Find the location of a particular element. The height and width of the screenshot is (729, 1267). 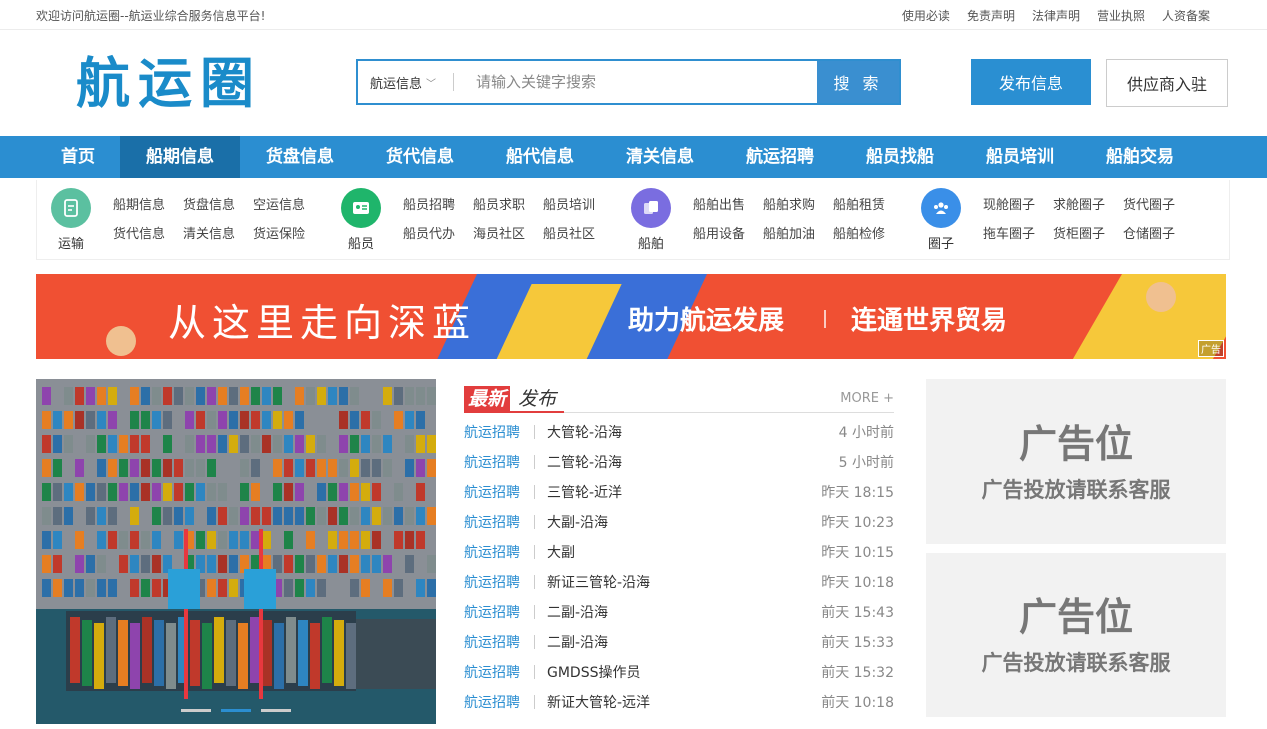

nav-item-cargo: 货盘信息 is located at coordinates (300, 157).